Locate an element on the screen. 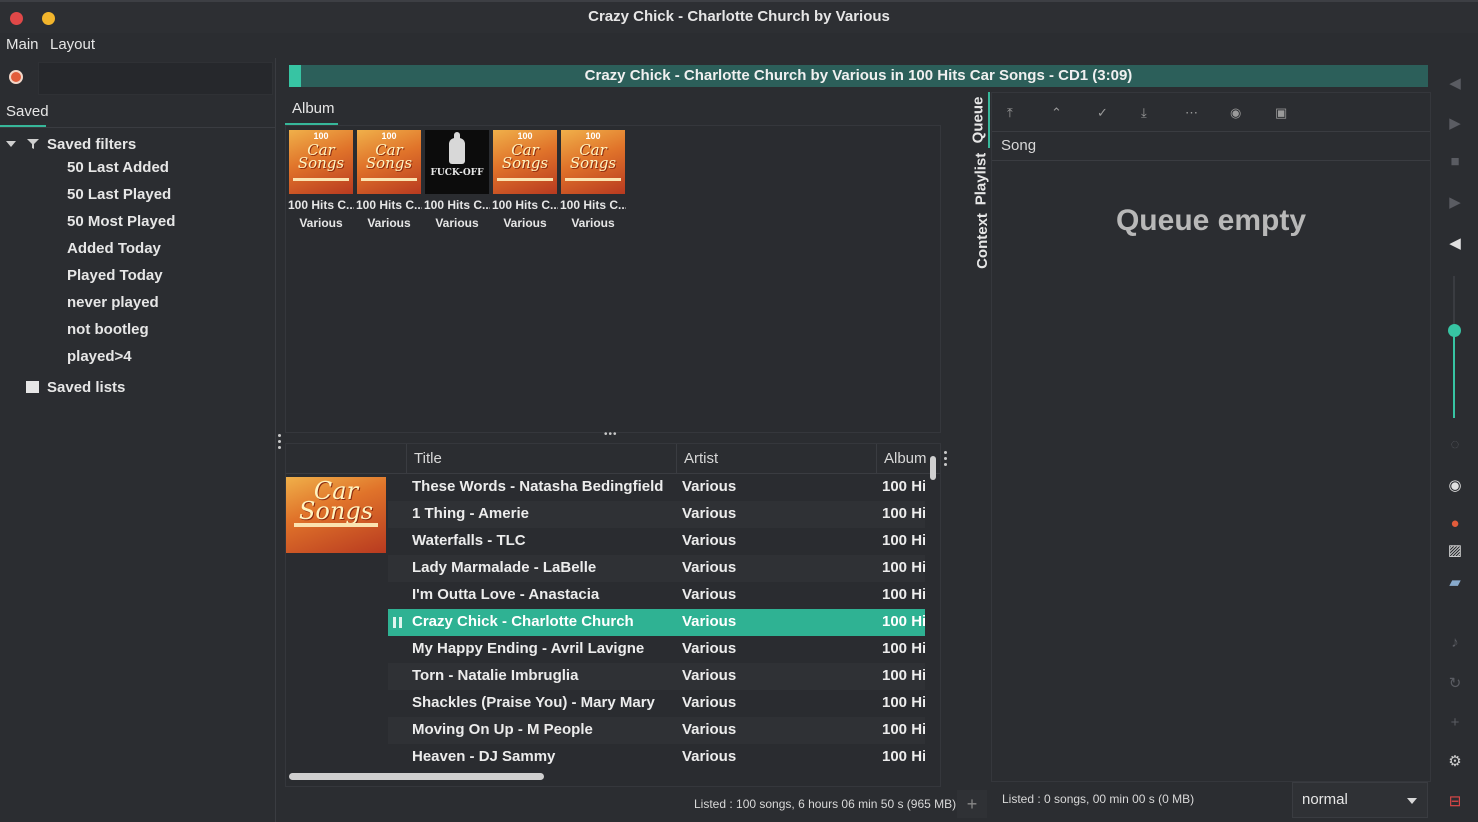  cover-text: 100 is located at coordinates (389, 136).